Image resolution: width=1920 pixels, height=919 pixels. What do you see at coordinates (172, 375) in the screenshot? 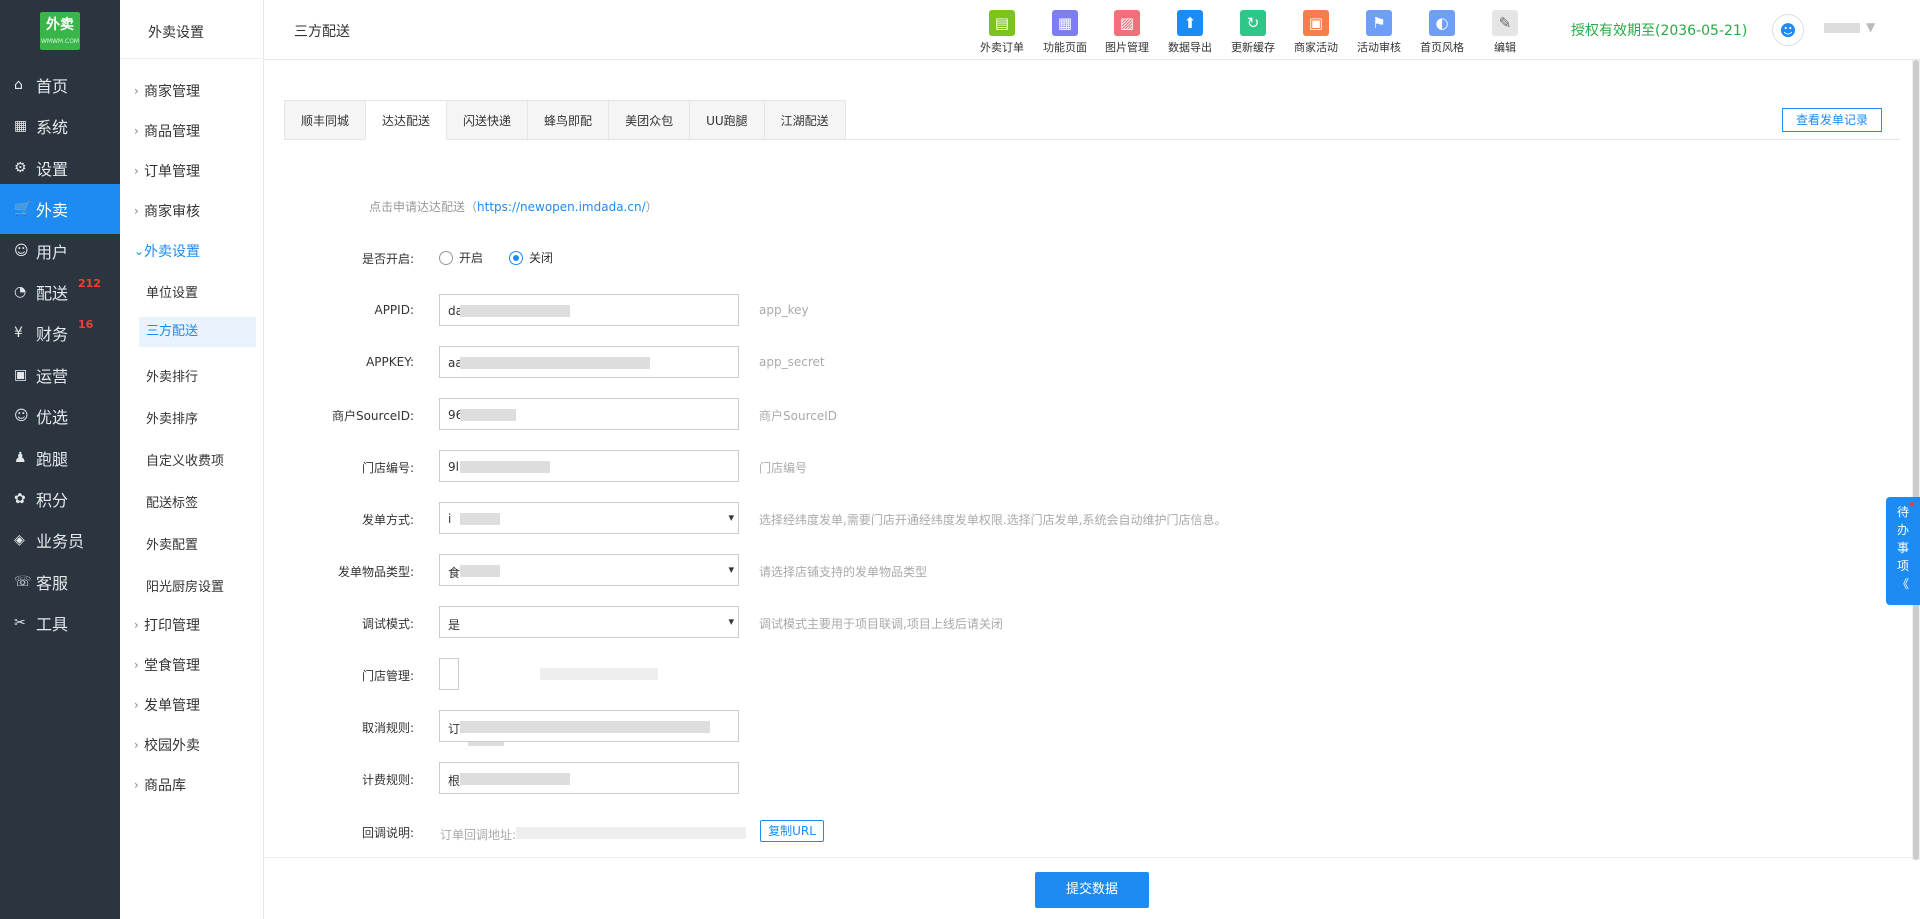
I see `sub-item-2: 外卖排行` at bounding box center [172, 375].